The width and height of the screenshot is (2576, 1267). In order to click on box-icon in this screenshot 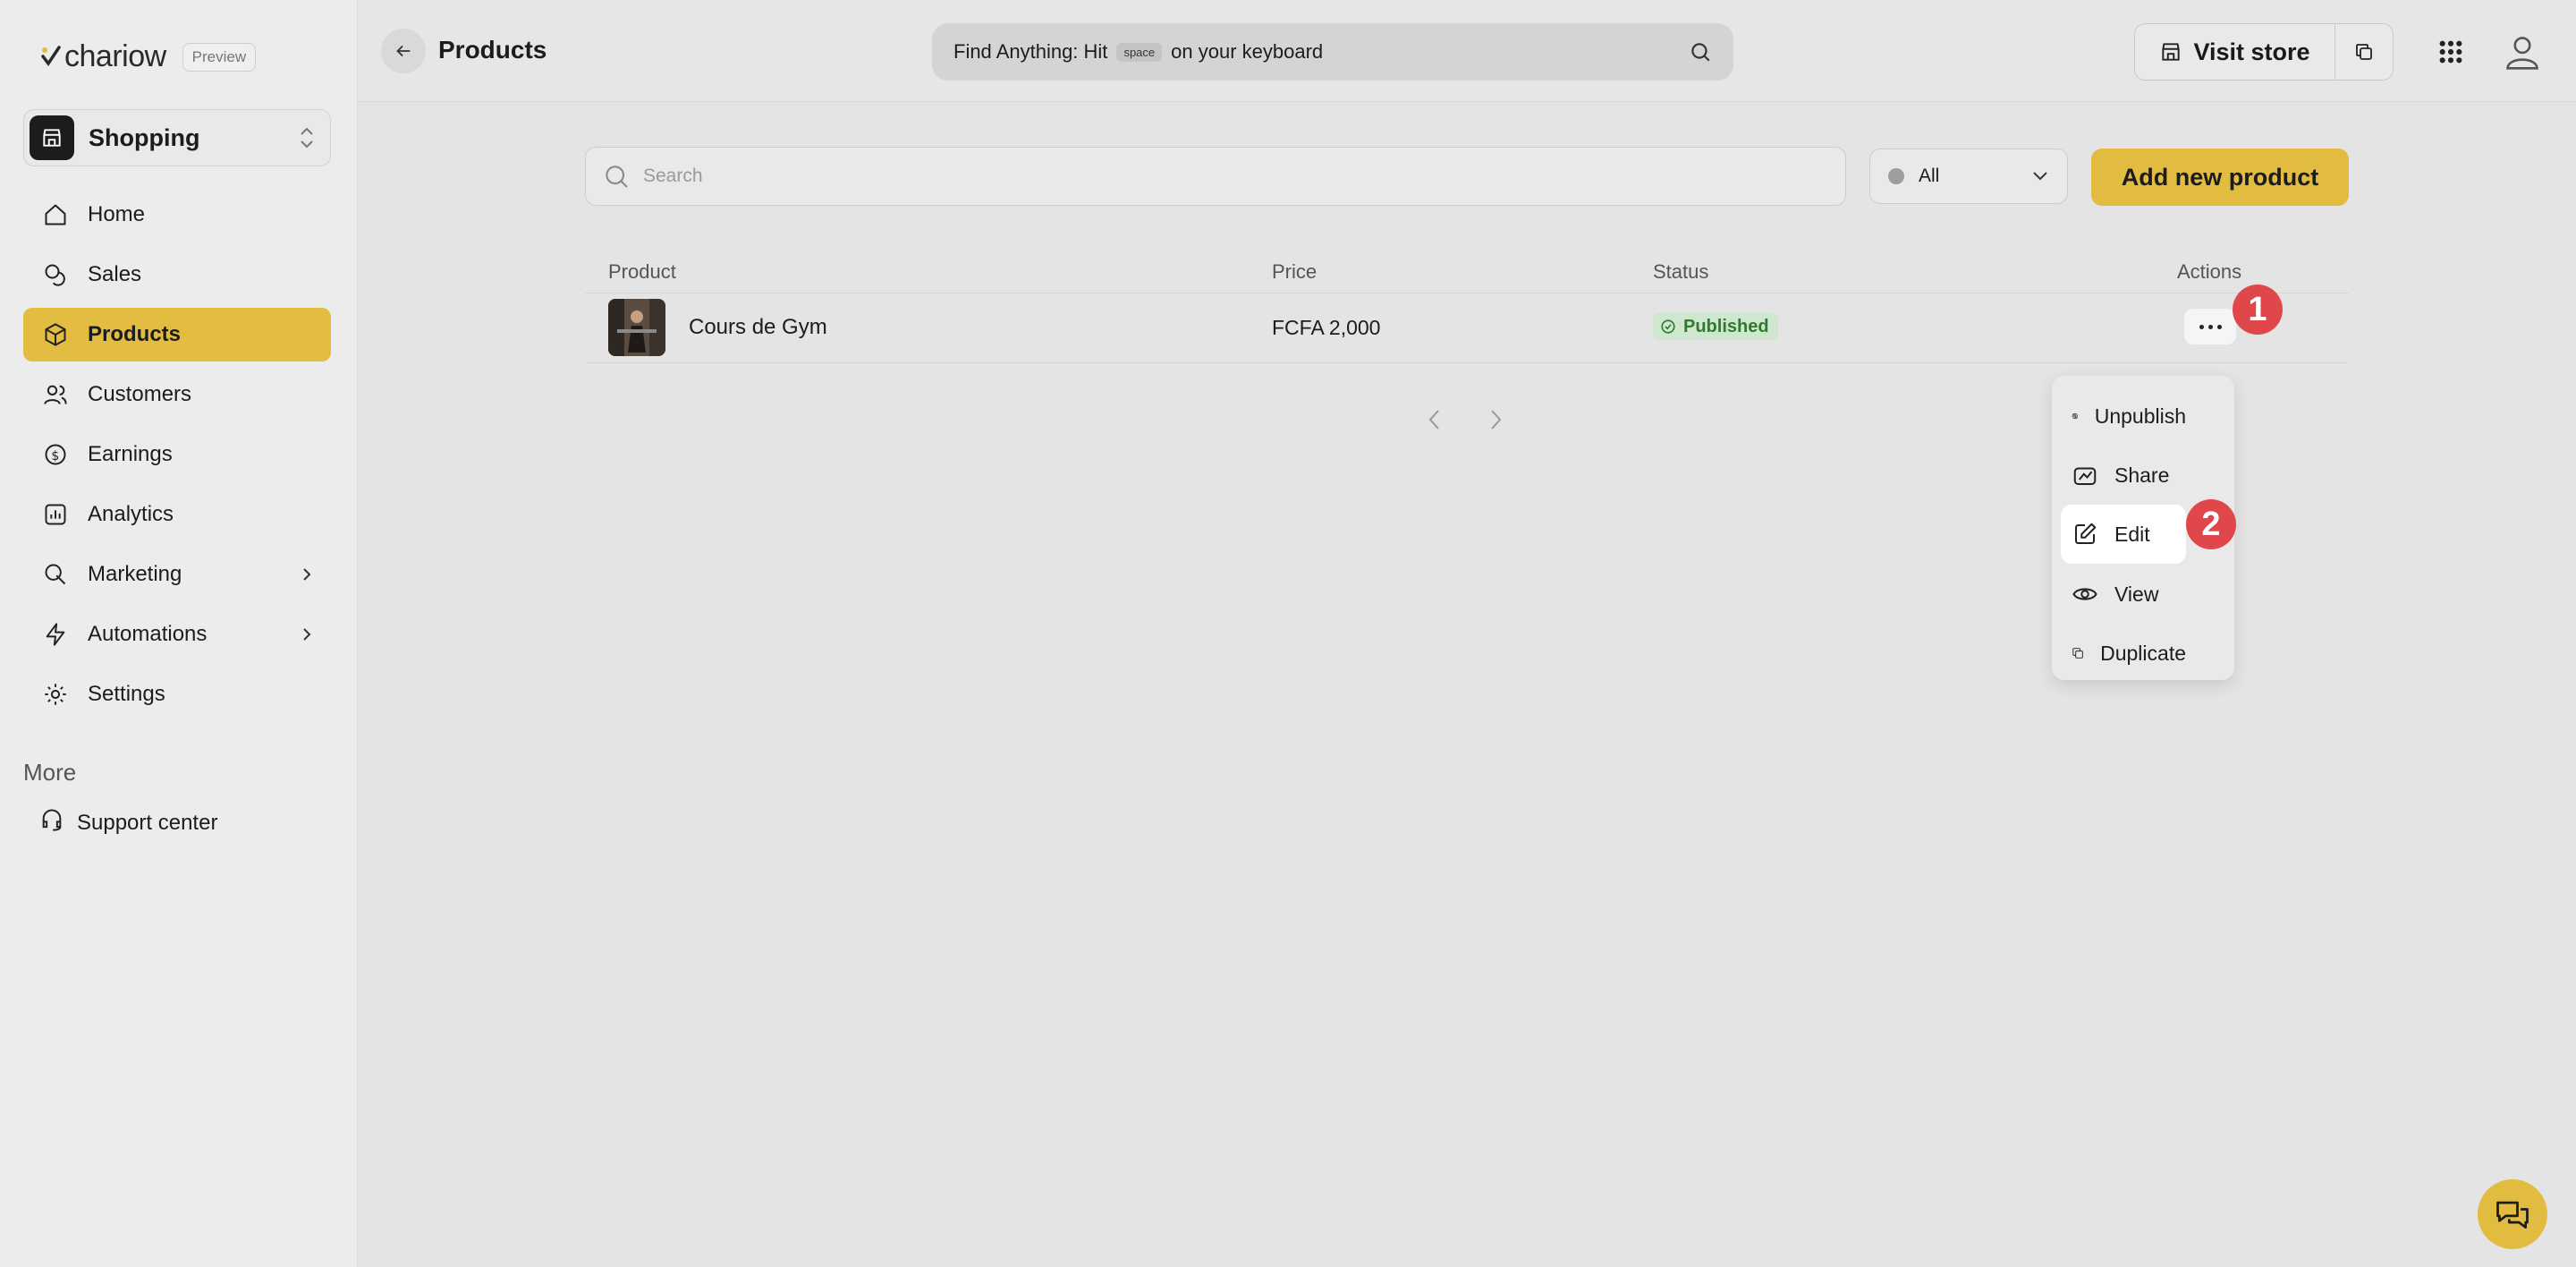, I will do `click(55, 334)`.